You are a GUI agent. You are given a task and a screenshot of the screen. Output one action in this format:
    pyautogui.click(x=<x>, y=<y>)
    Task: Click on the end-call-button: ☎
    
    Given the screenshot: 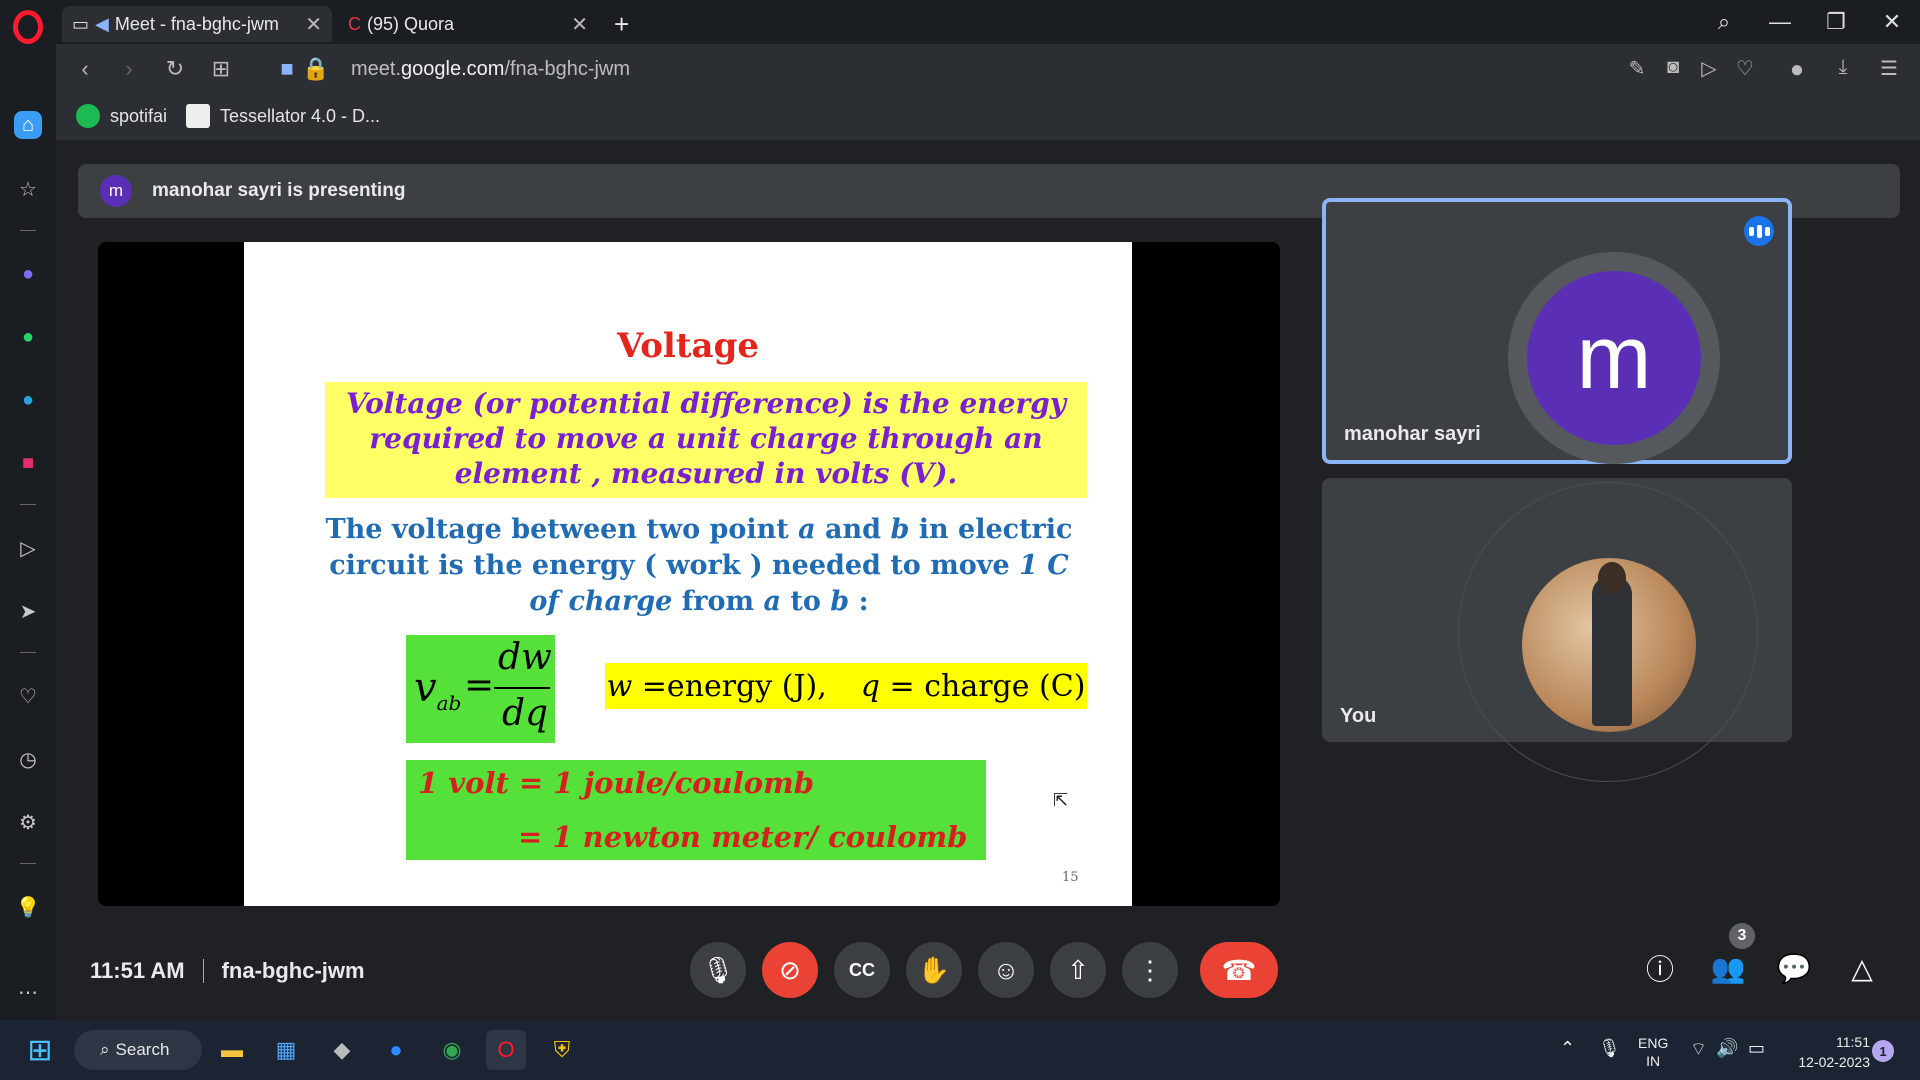 What is the action you would take?
    pyautogui.click(x=1239, y=970)
    